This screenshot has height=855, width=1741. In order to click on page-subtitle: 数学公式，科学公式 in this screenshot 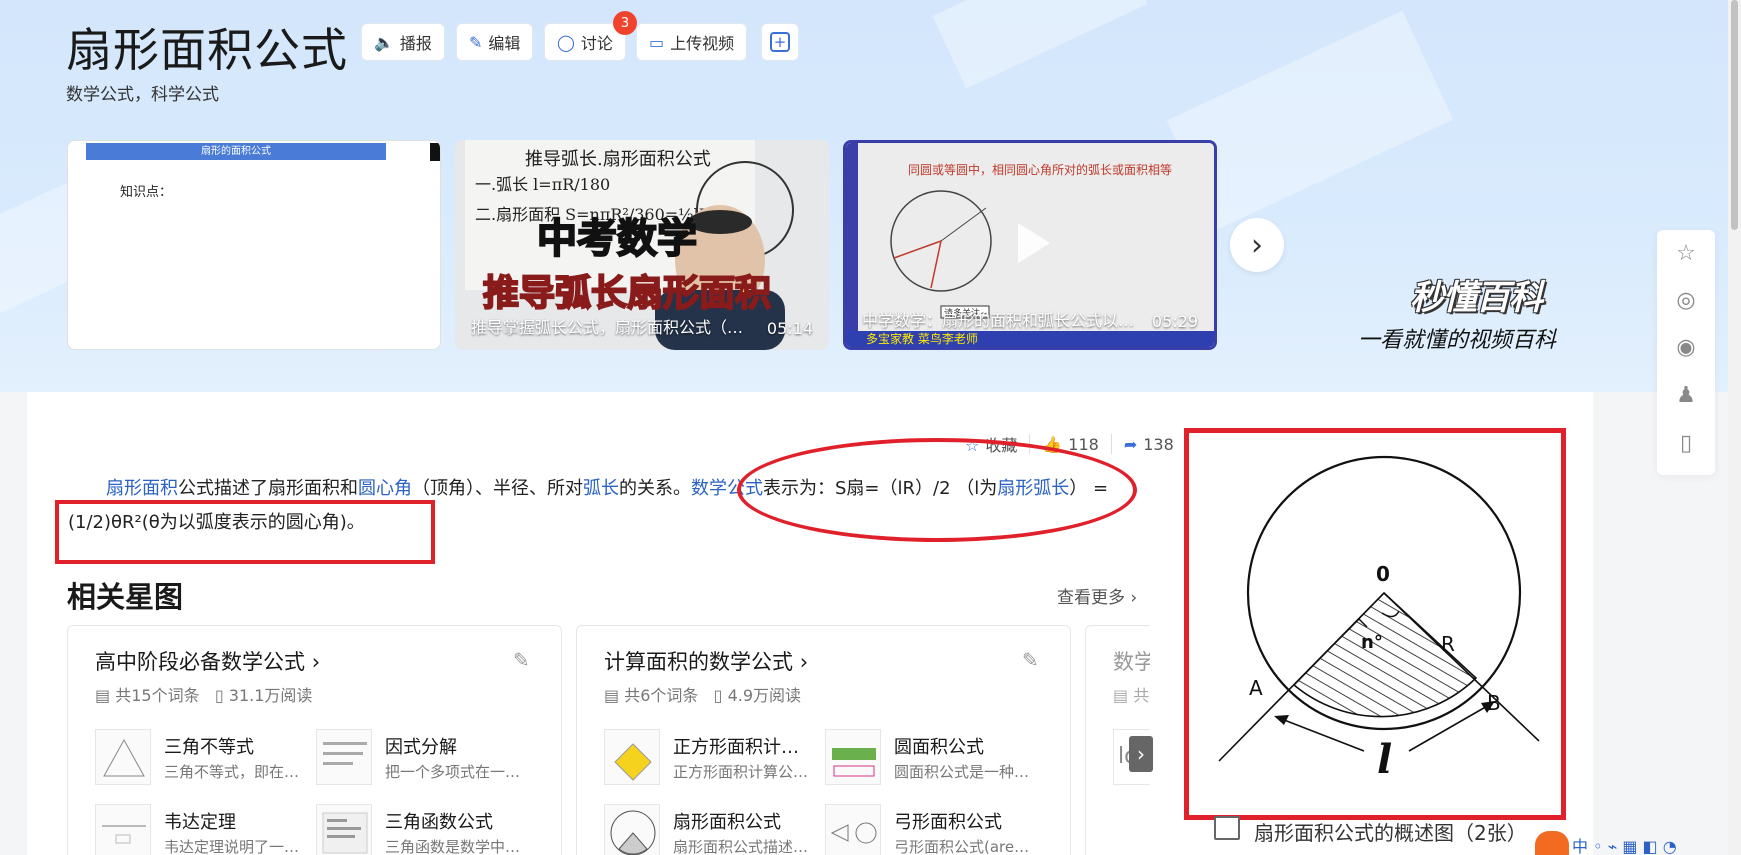, I will do `click(142, 95)`.